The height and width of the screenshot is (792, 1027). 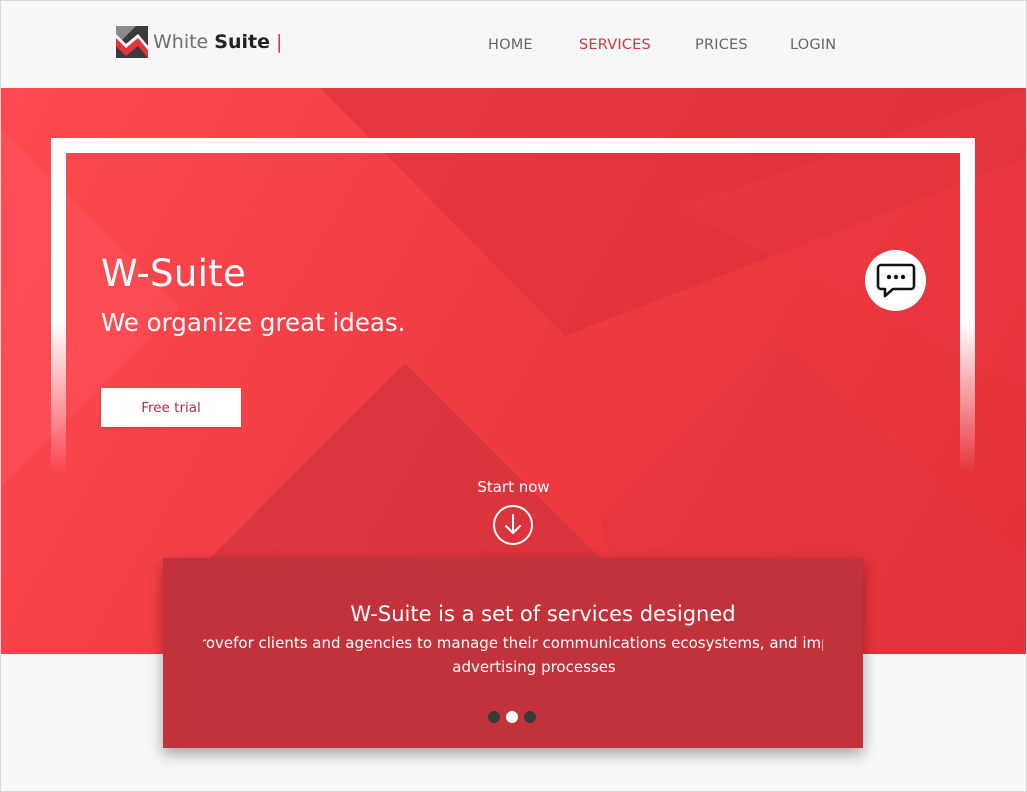 I want to click on card-title: W-Suite is a set of services designed, so click(x=543, y=614).